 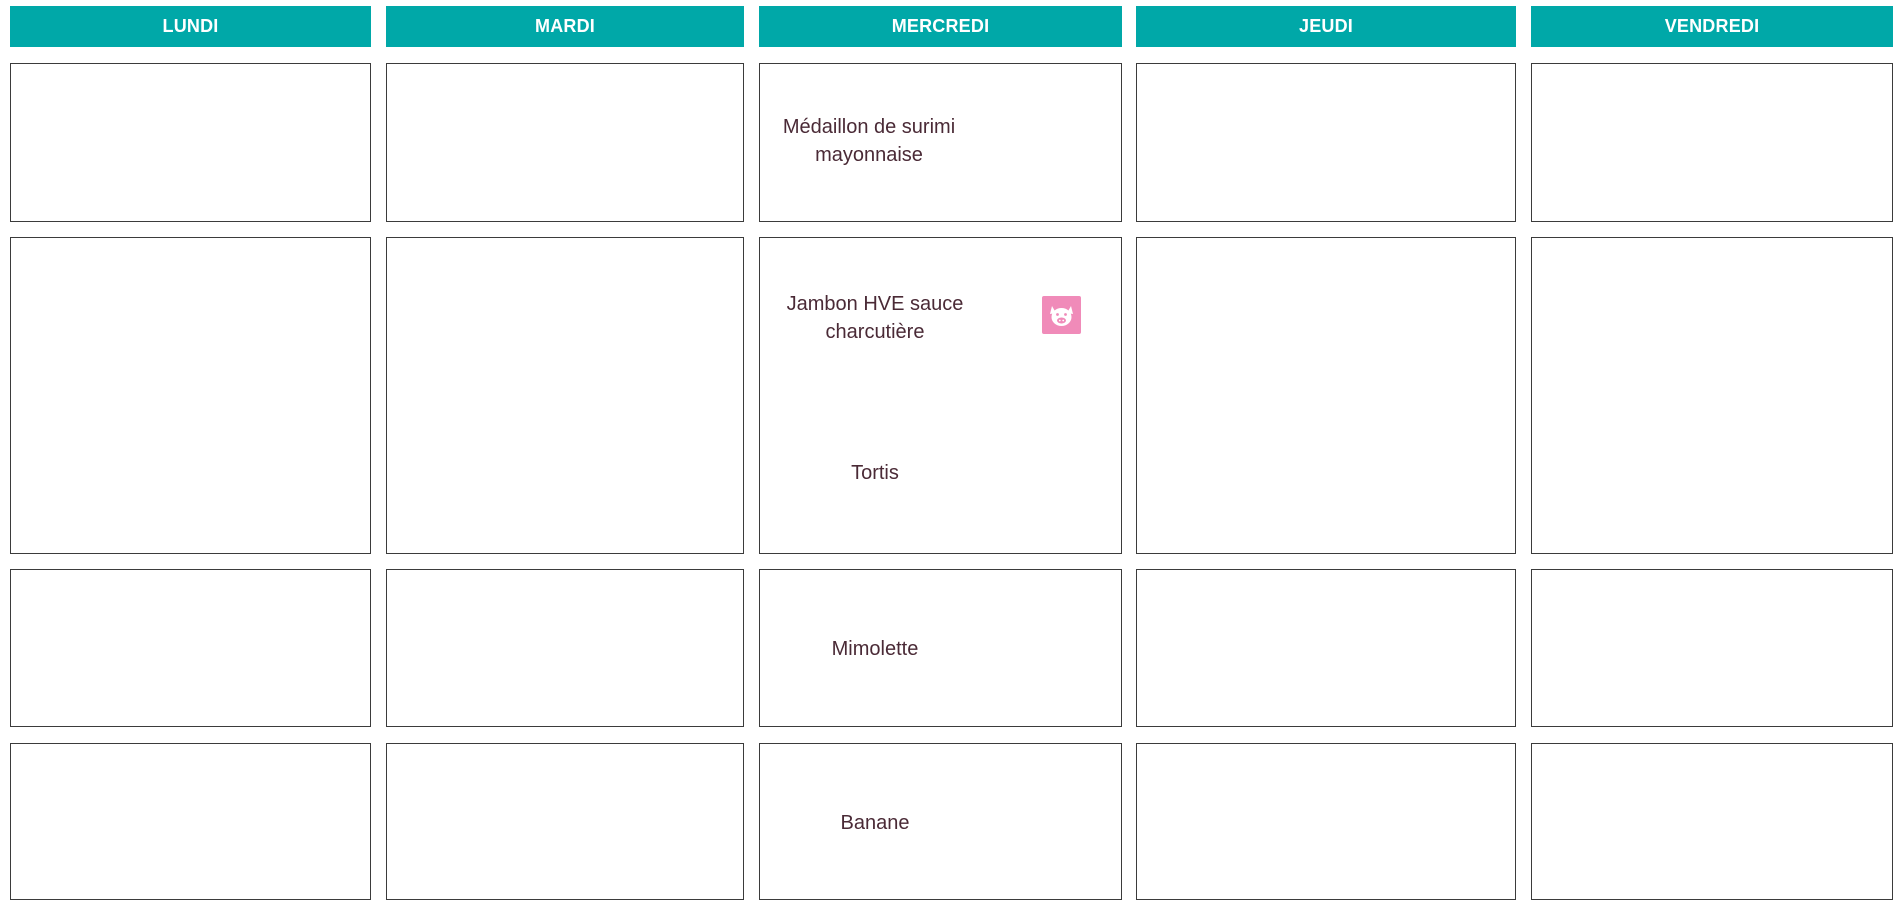 What do you see at coordinates (875, 473) in the screenshot?
I see `dish-accompagnement: Tortis` at bounding box center [875, 473].